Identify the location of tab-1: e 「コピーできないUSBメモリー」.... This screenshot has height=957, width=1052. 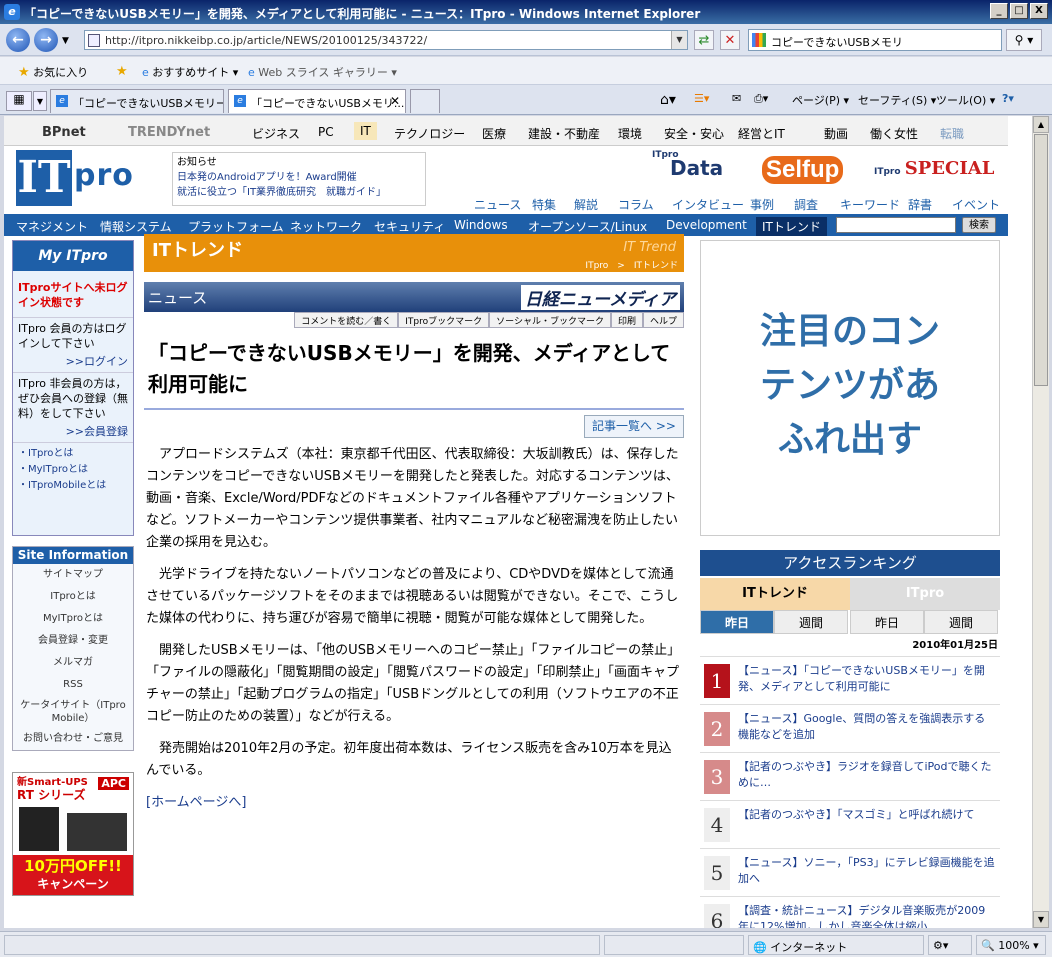
(137, 101).